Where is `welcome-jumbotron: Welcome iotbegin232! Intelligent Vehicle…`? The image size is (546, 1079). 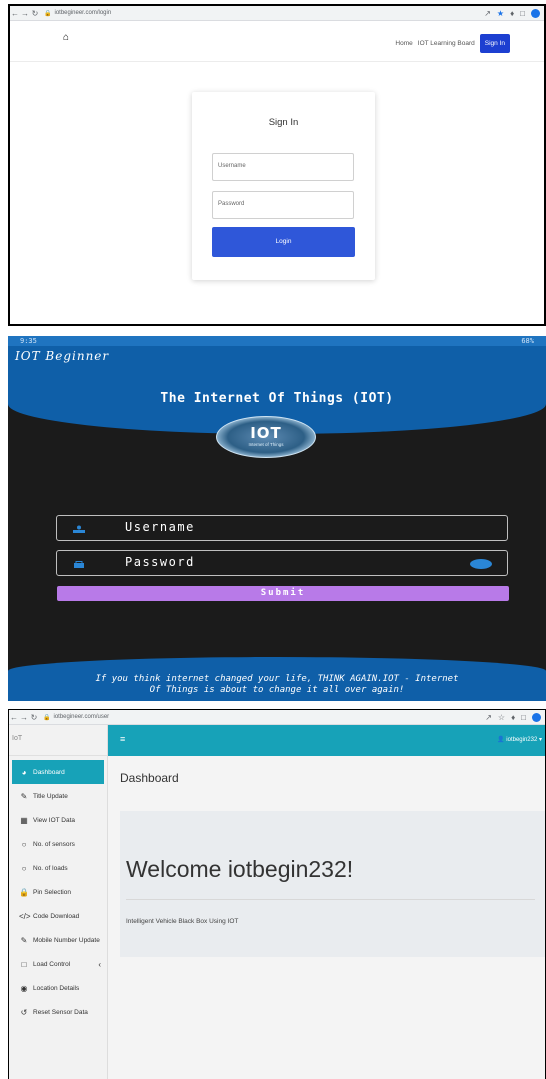 welcome-jumbotron: Welcome iotbegin232! Intelligent Vehicle… is located at coordinates (332, 884).